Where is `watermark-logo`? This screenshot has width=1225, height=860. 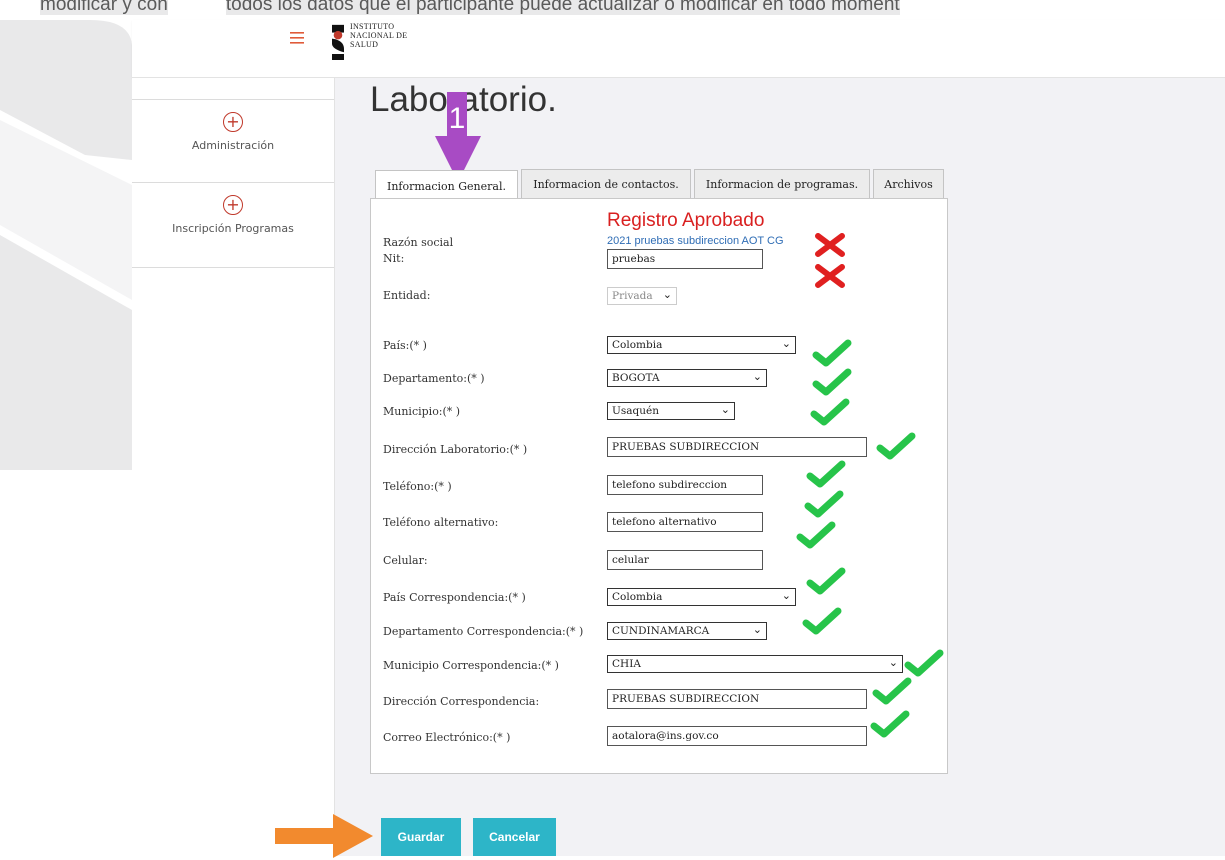
watermark-logo is located at coordinates (66, 245).